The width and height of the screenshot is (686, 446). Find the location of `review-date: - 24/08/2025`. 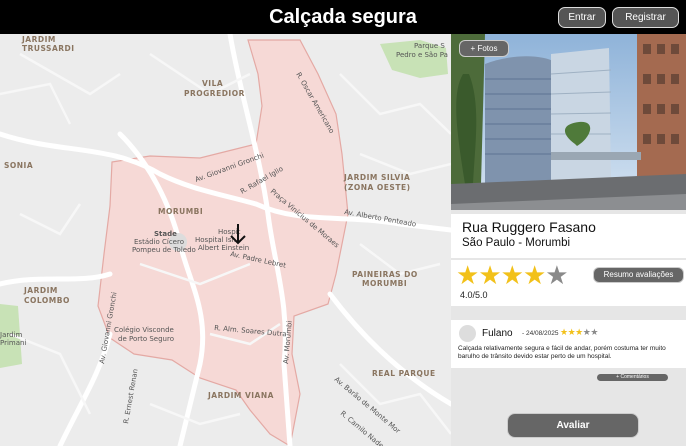

review-date: - 24/08/2025 is located at coordinates (540, 333).